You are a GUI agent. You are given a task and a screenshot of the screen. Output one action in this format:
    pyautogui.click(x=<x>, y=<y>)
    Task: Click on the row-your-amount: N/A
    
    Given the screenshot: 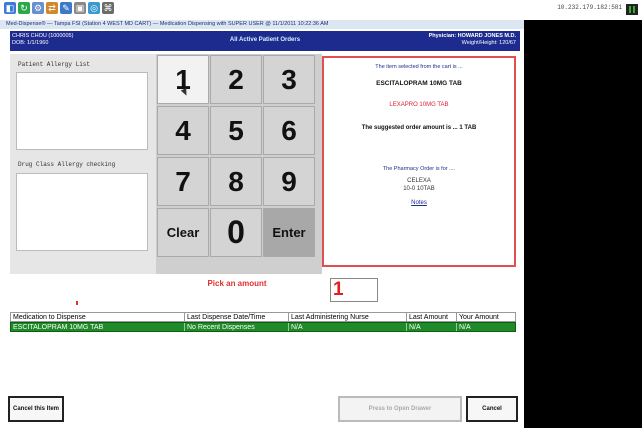 What is the action you would take?
    pyautogui.click(x=465, y=327)
    